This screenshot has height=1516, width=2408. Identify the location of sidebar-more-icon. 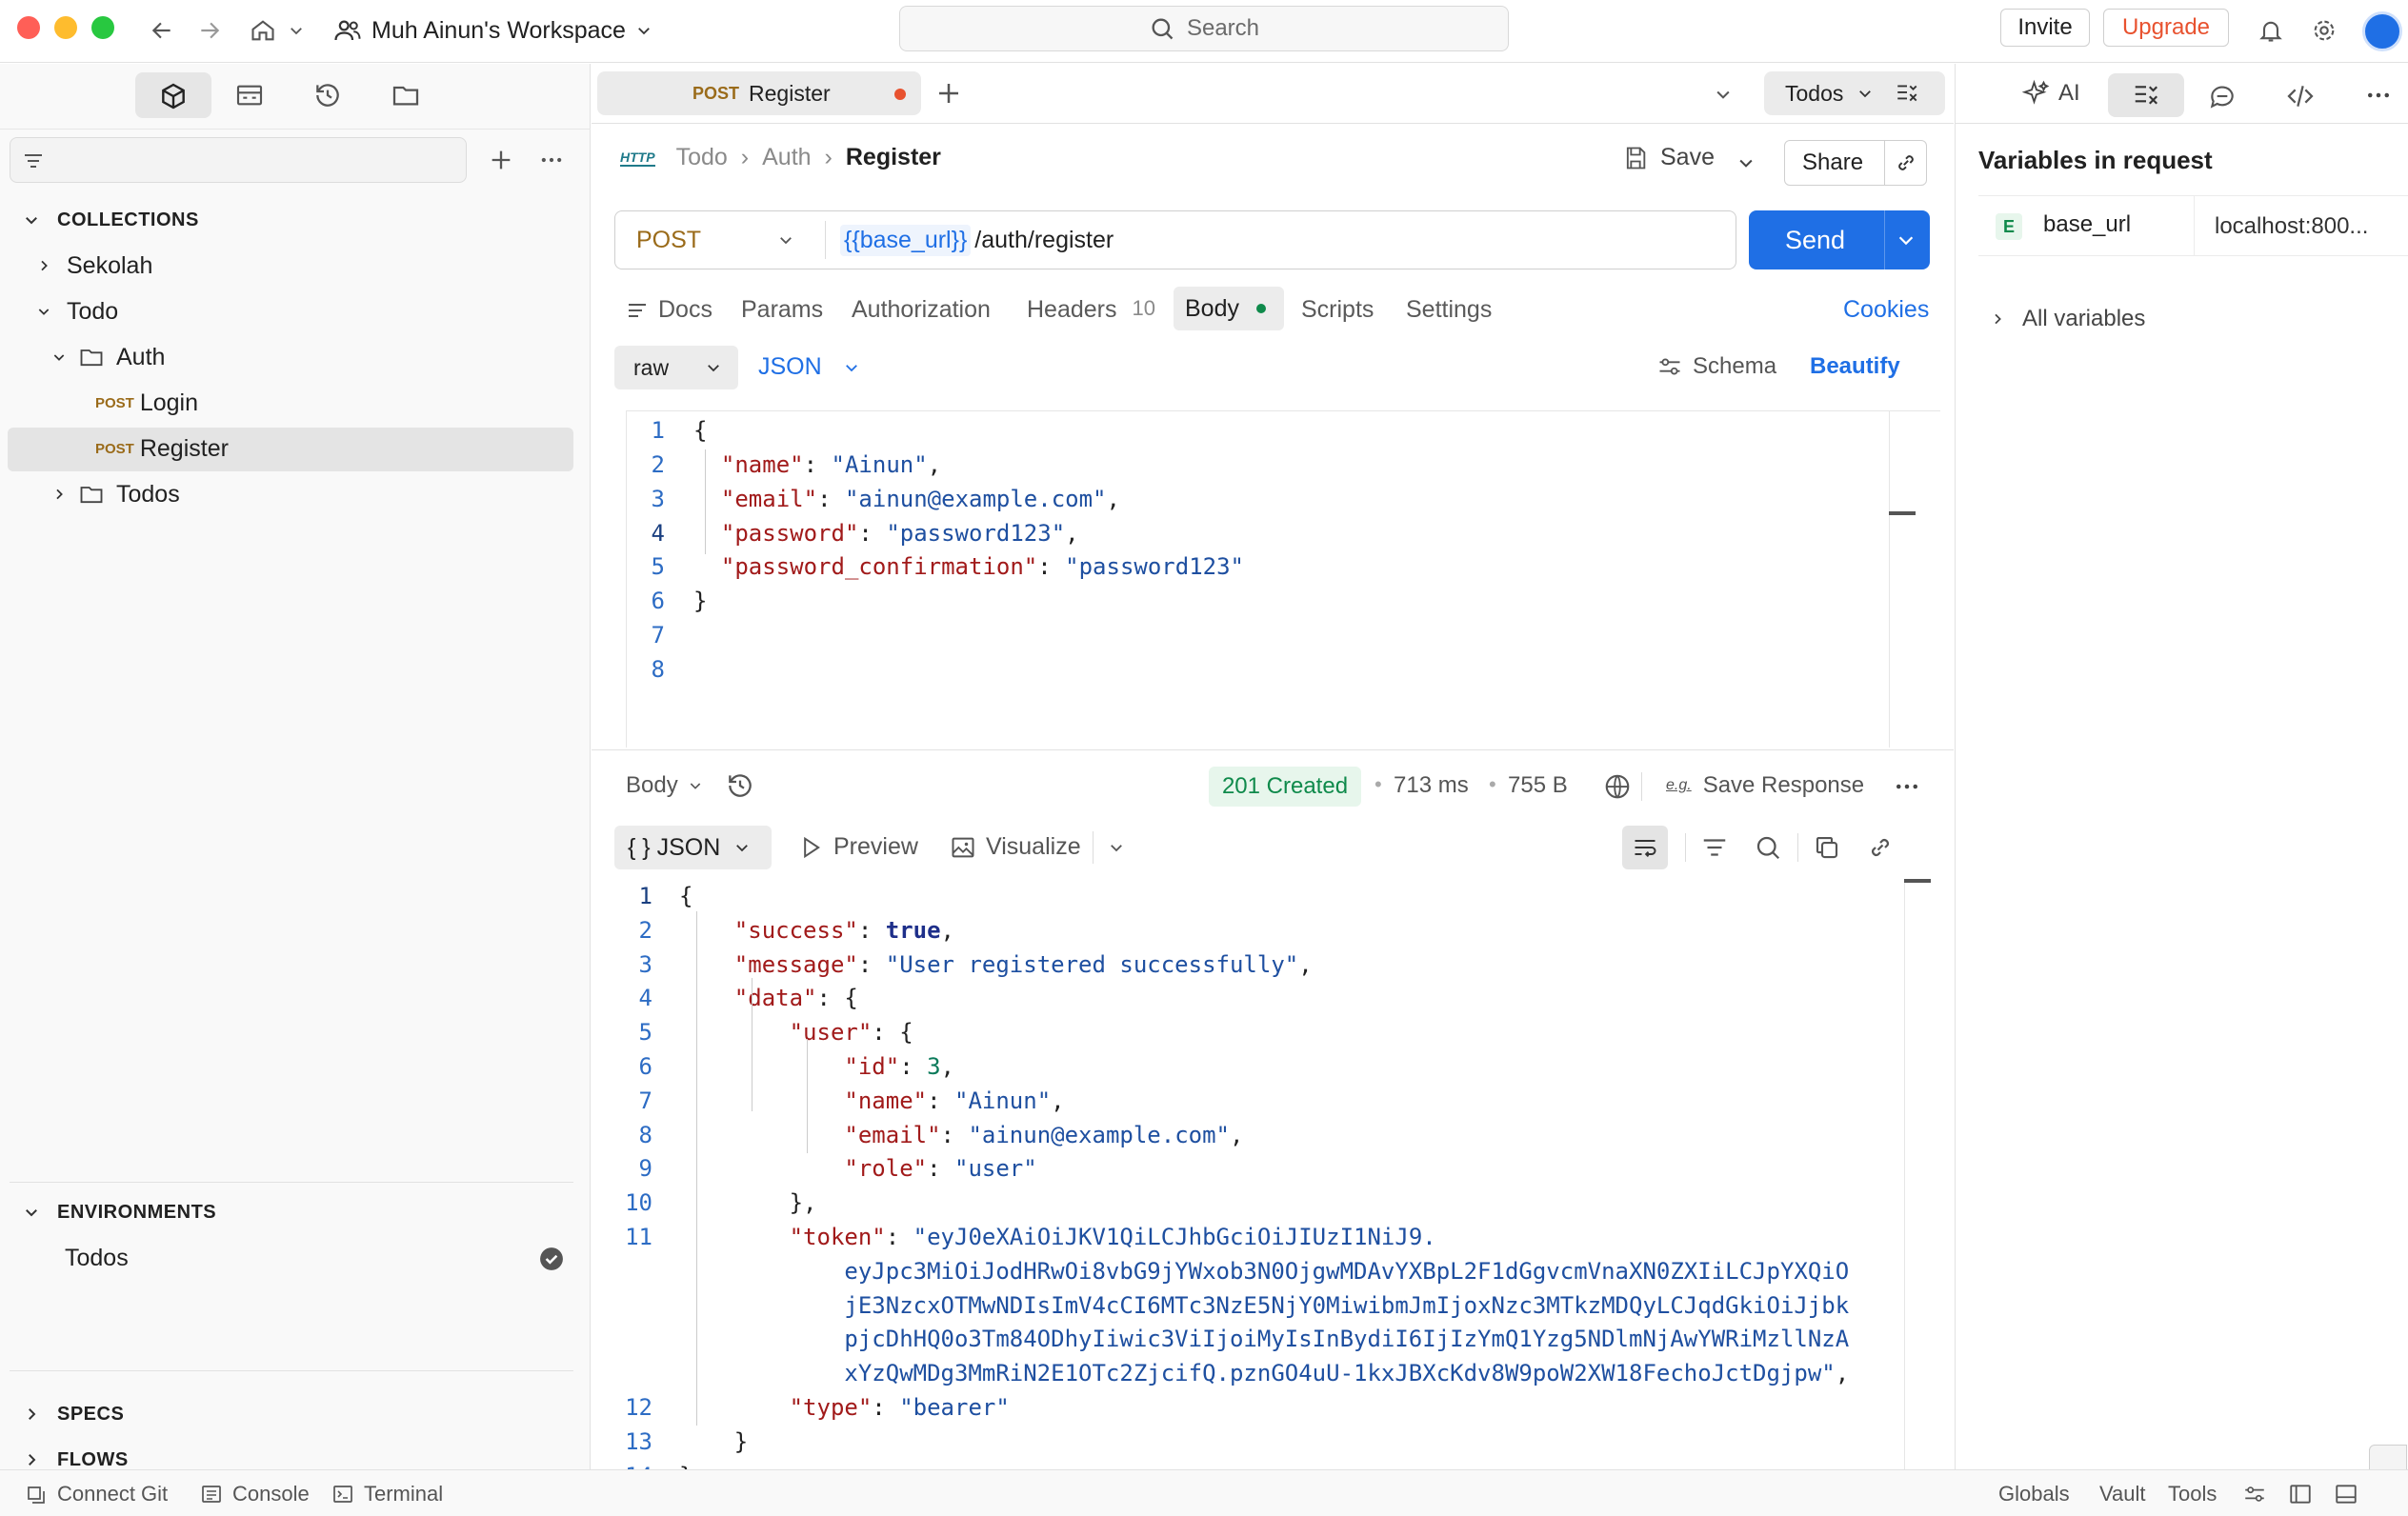
(551, 160).